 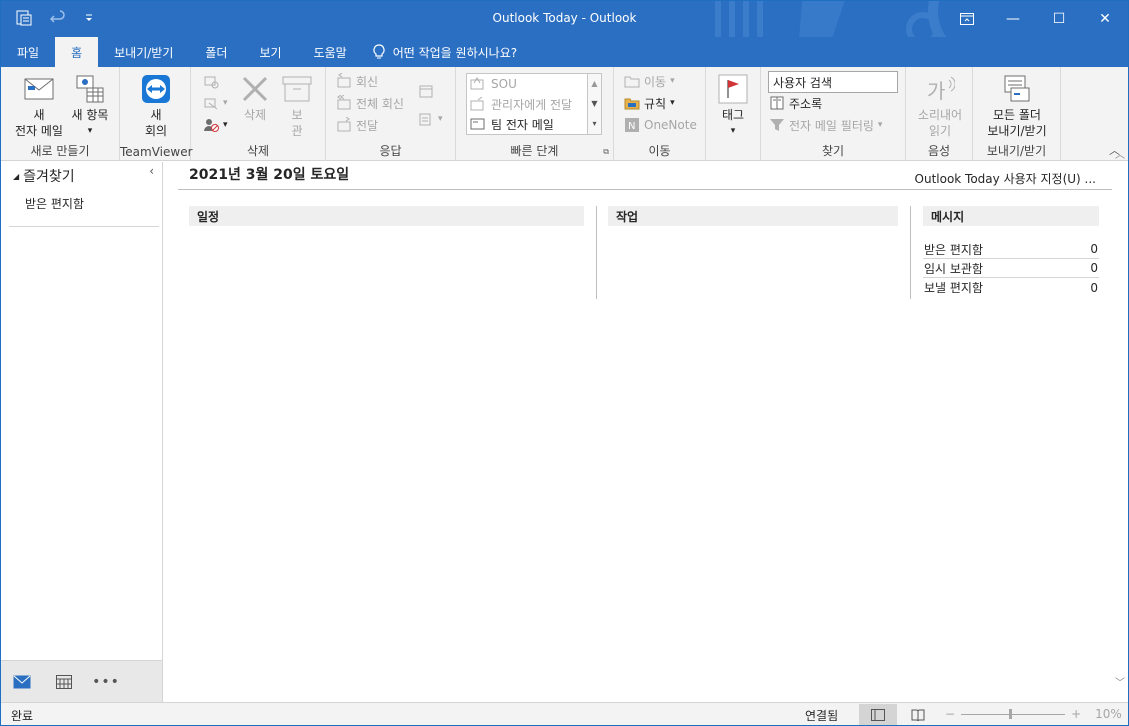 What do you see at coordinates (1120, 156) in the screenshot?
I see `scroll-up-arrow-icon: ︿` at bounding box center [1120, 156].